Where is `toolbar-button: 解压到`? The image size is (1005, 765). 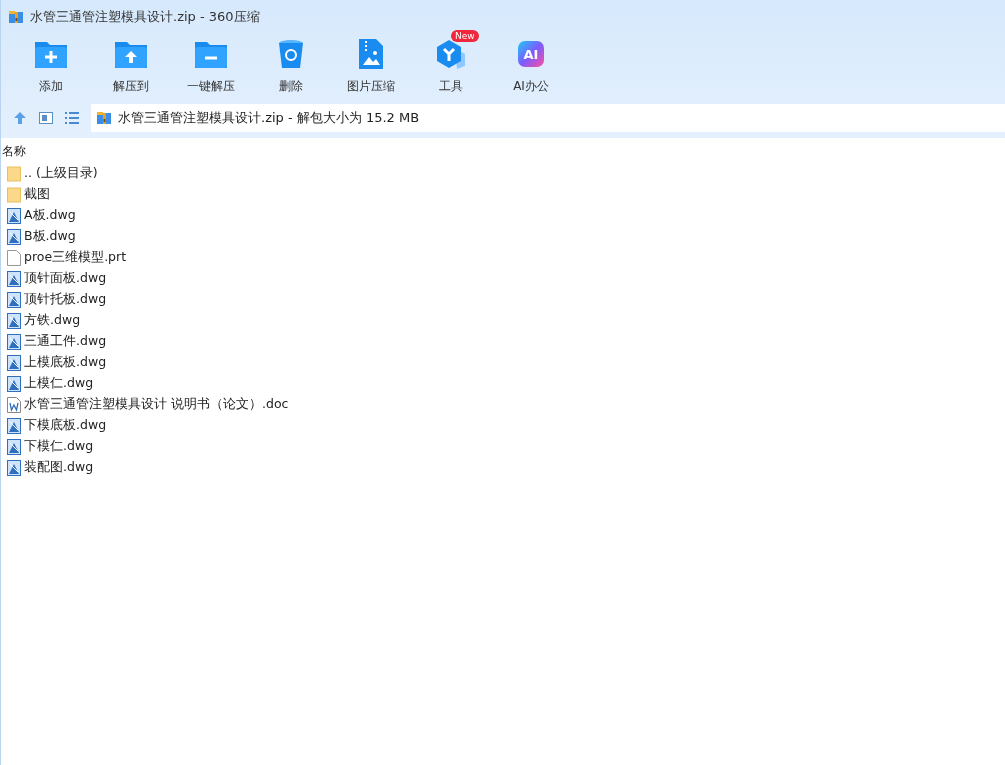
toolbar-button: 解压到 is located at coordinates (131, 69).